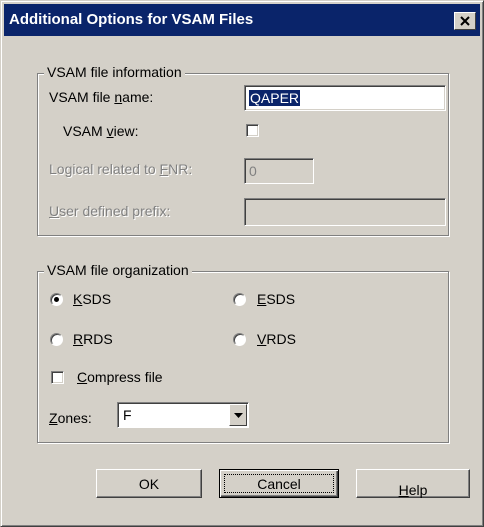 The width and height of the screenshot is (484, 527). I want to click on file-name-value: QAPER, so click(275, 98).